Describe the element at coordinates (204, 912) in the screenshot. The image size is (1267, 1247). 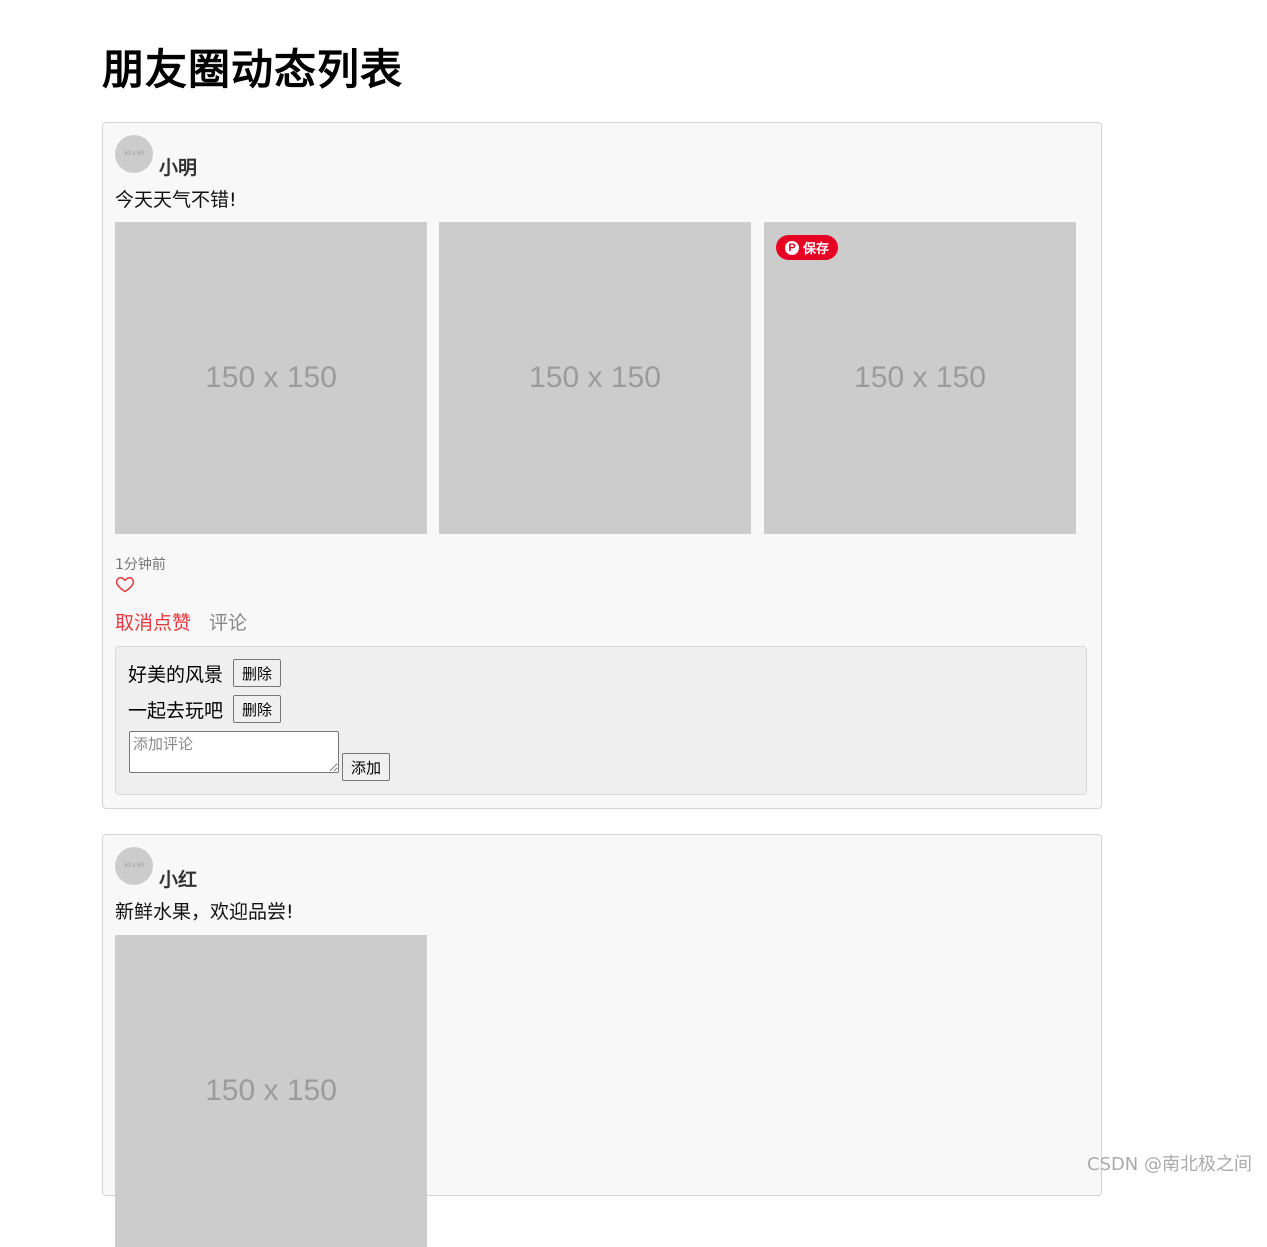
I see `post-content: 新鲜水果，欢迎品尝!` at that location.